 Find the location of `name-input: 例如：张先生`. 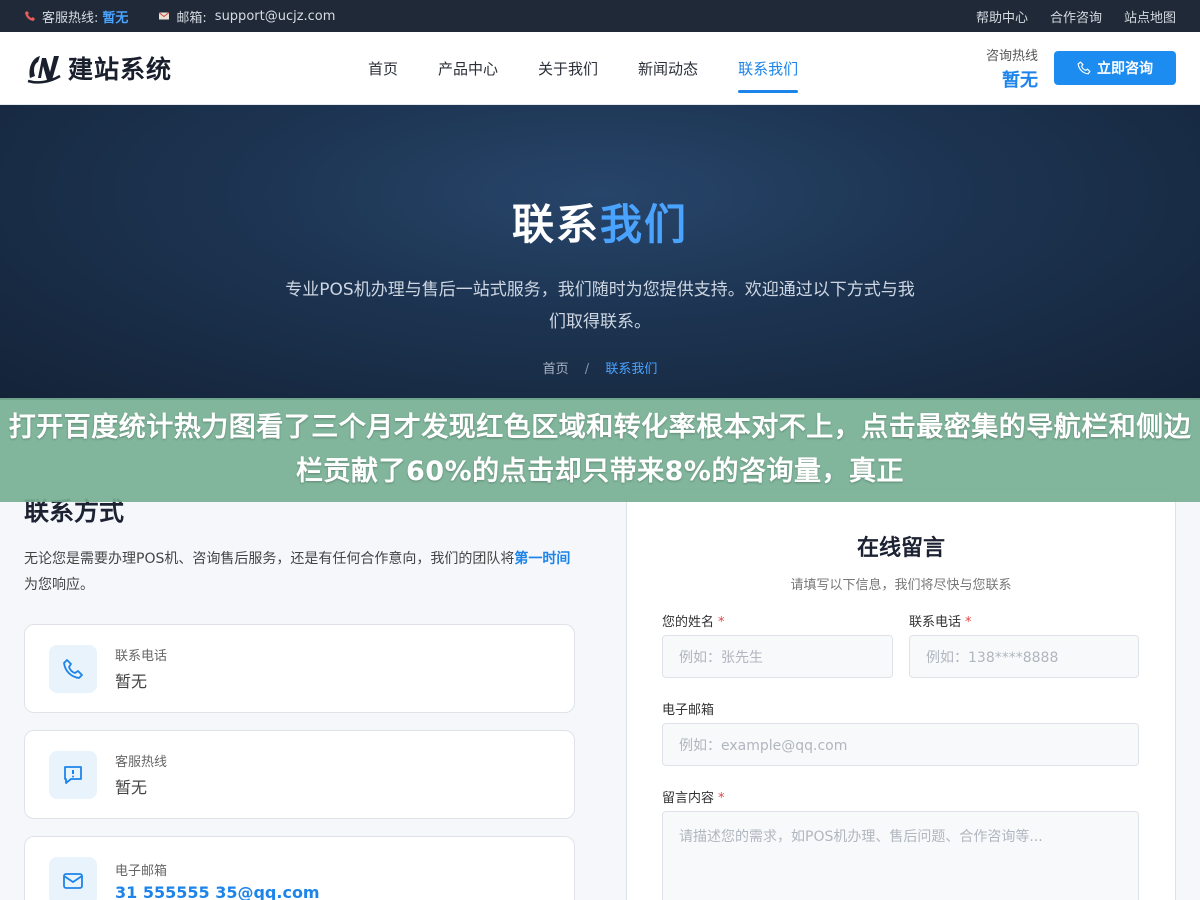

name-input: 例如：张先生 is located at coordinates (777, 656).